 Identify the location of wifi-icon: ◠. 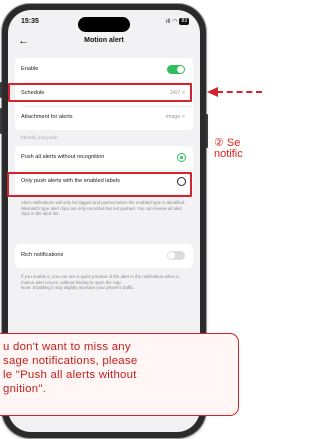
(175, 22).